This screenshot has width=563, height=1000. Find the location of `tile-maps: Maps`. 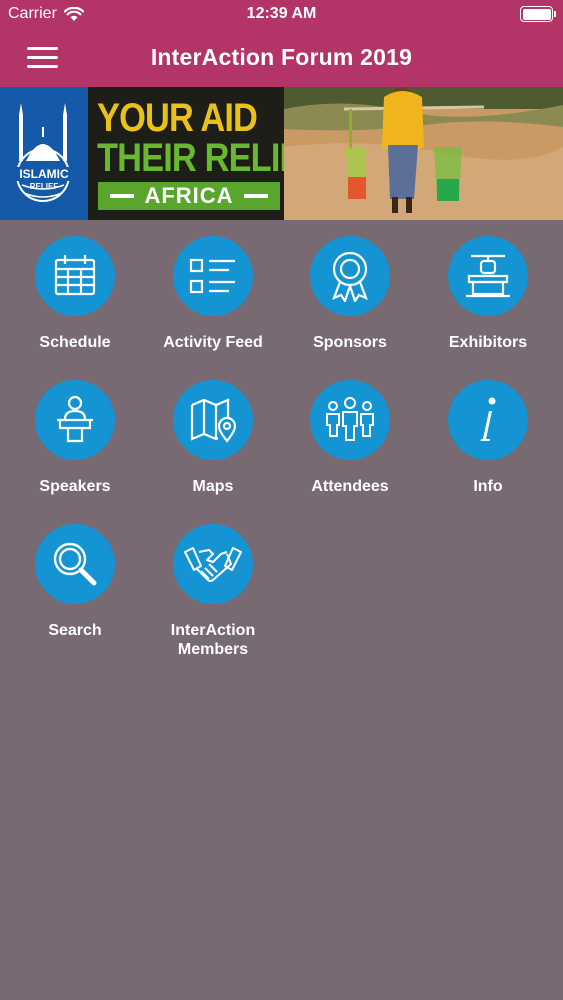

tile-maps: Maps is located at coordinates (213, 438).